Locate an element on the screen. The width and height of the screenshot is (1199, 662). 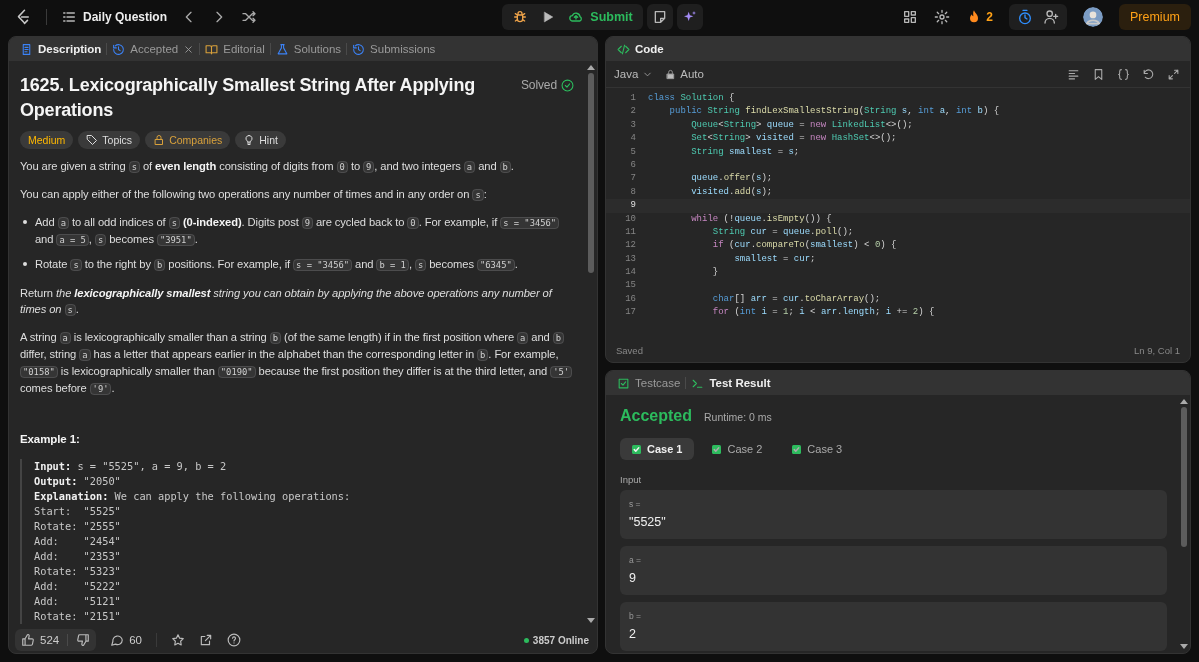
line-number: 6 is located at coordinates (632, 165).